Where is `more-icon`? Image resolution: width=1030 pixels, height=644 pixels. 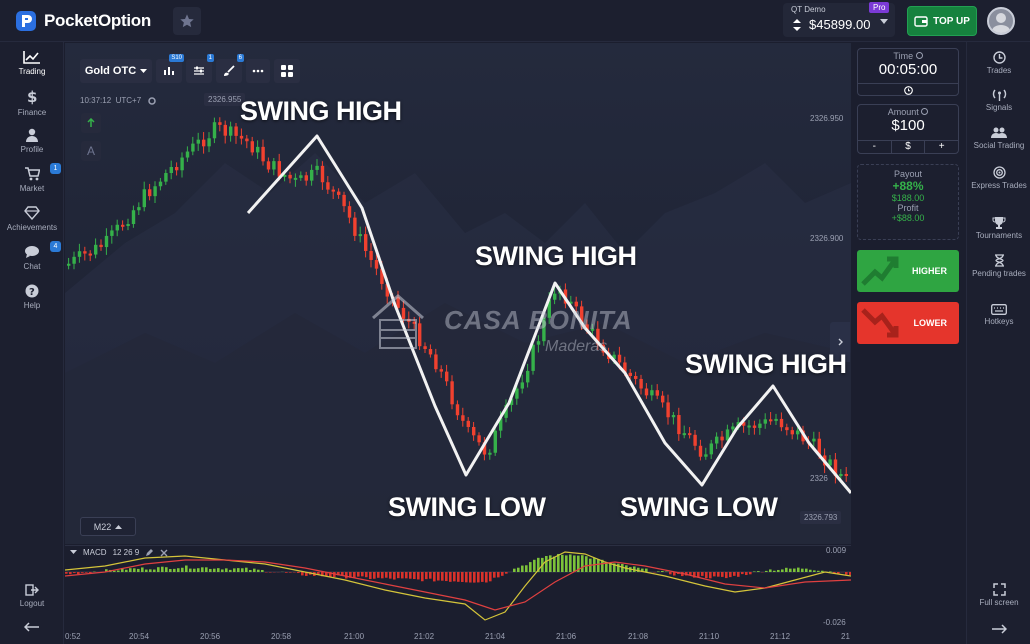 more-icon is located at coordinates (258, 71).